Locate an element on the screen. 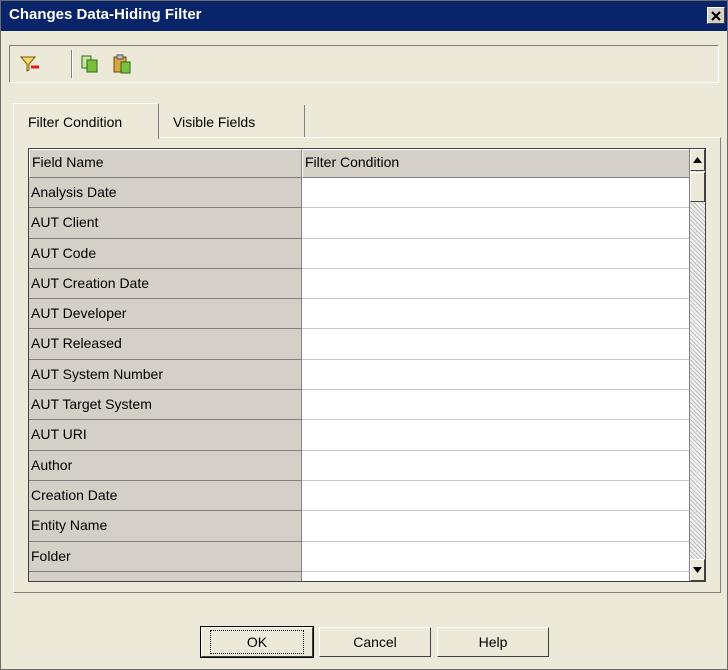 The image size is (728, 670). table-row: AUT URI is located at coordinates (360, 435).